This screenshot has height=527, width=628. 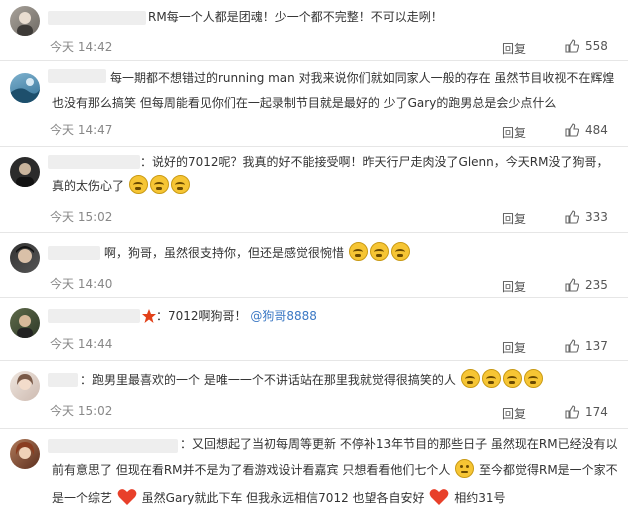 What do you see at coordinates (224, 253) in the screenshot?
I see `comment-text-part: 啊，狗哥，虽然很支持你，但还是感觉很惋惜` at bounding box center [224, 253].